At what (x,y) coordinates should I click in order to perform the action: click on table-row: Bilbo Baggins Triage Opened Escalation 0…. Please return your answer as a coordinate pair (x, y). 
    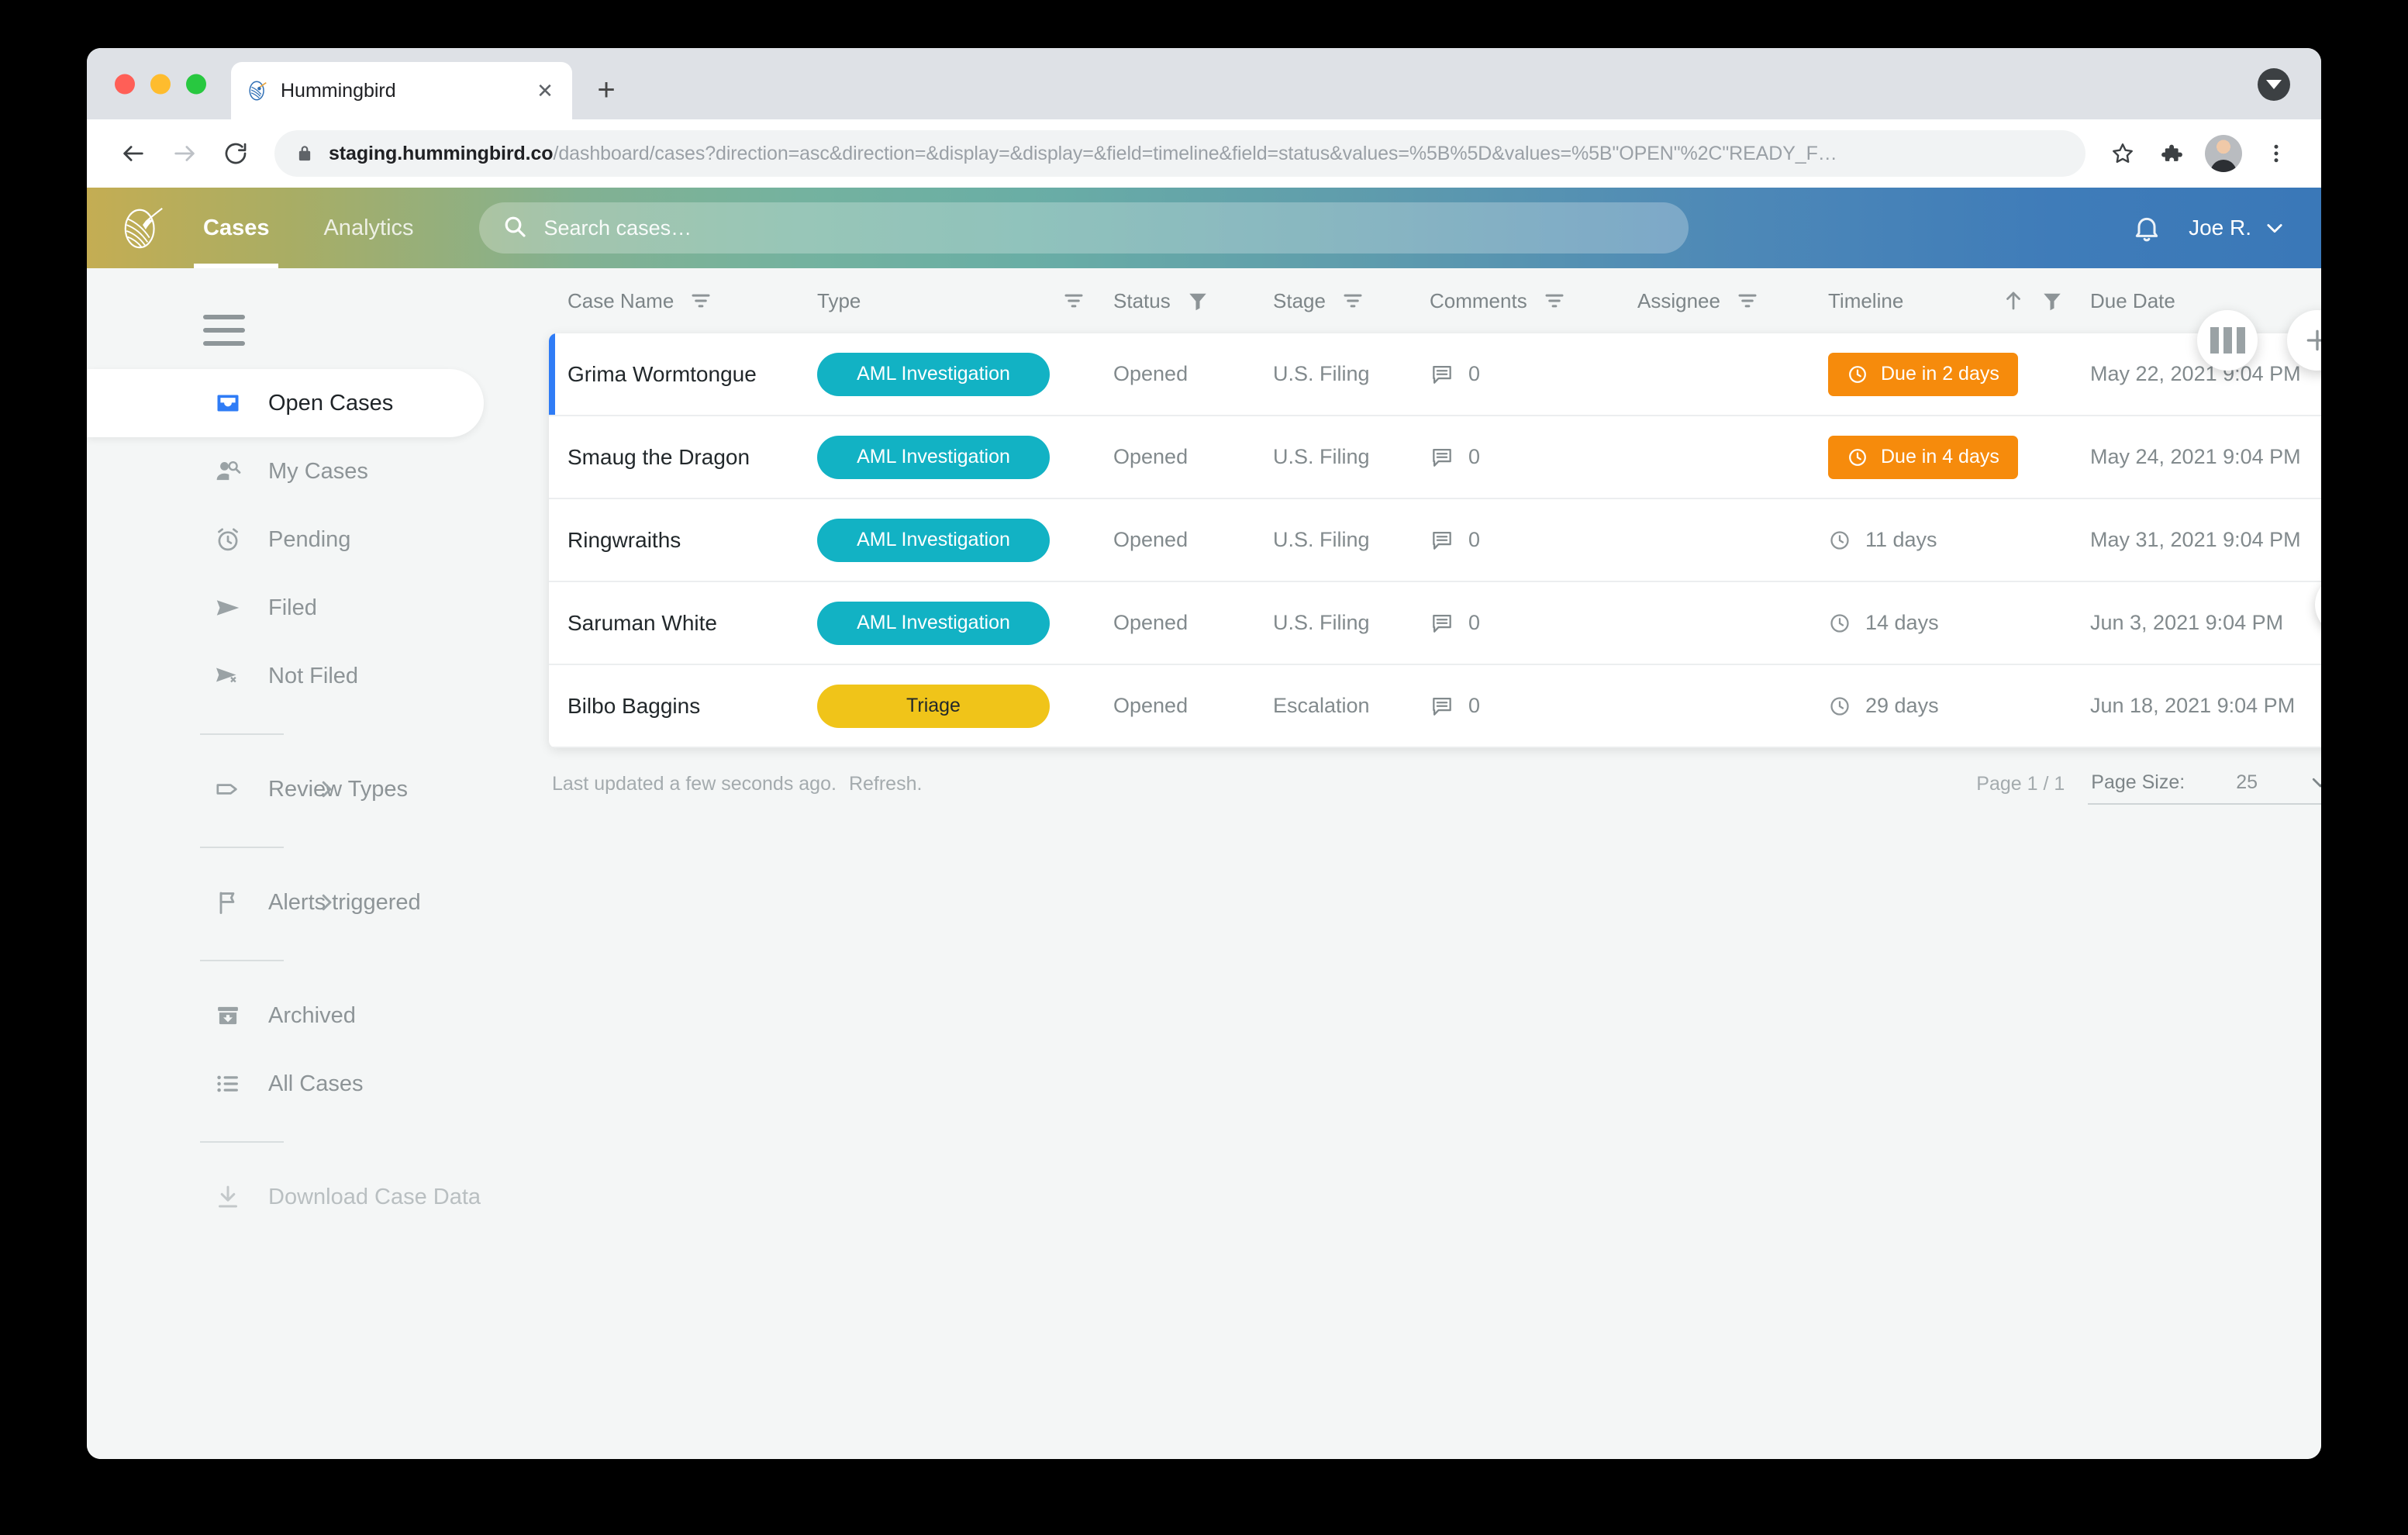
    Looking at the image, I should click on (1435, 706).